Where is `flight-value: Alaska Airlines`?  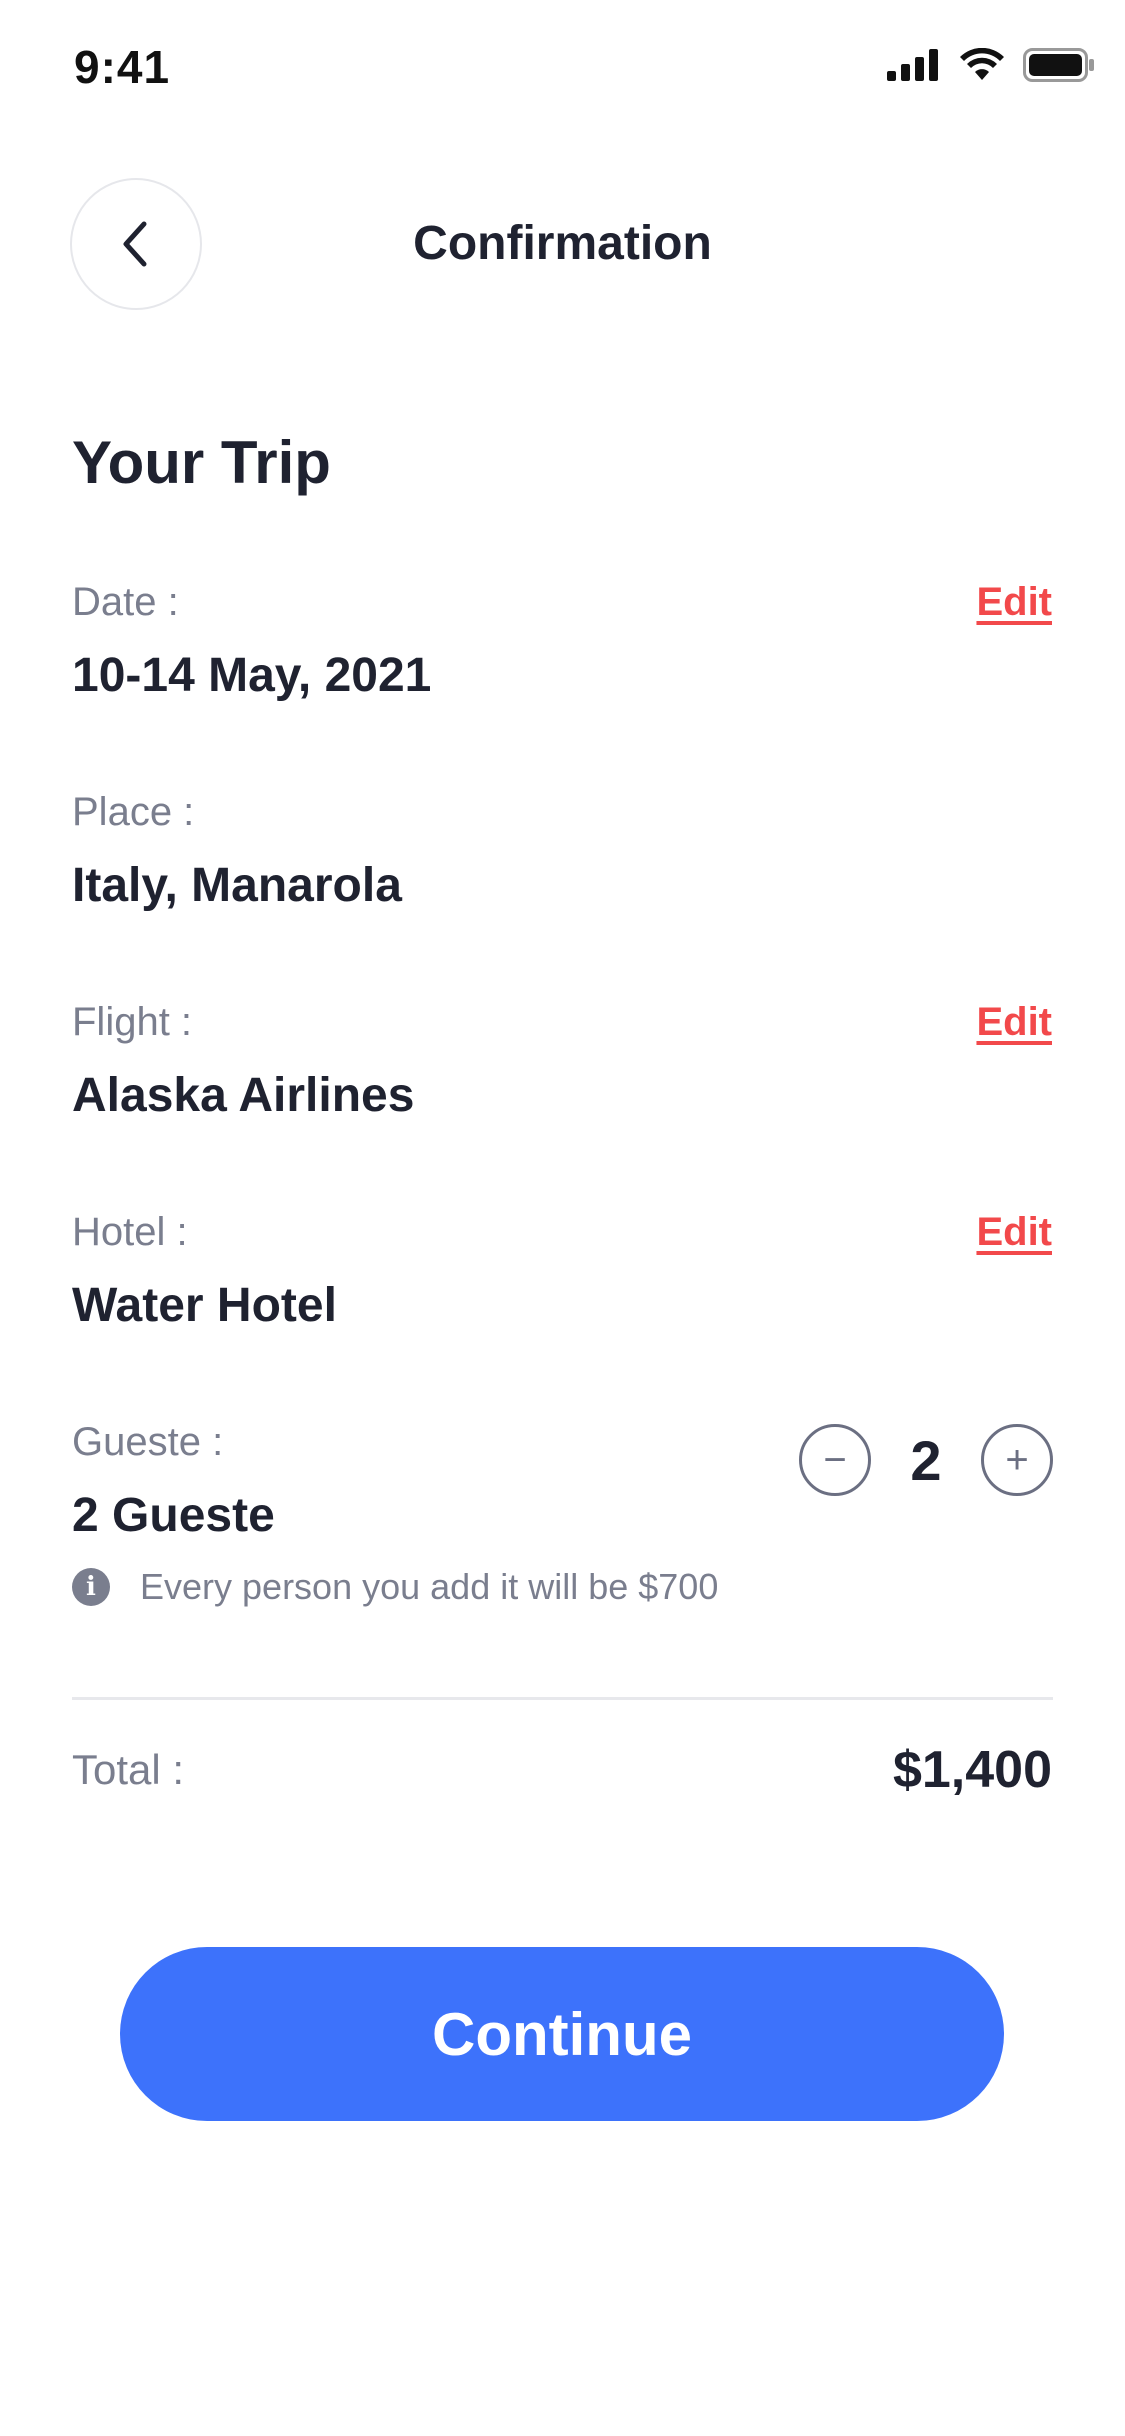 flight-value: Alaska Airlines is located at coordinates (243, 1095).